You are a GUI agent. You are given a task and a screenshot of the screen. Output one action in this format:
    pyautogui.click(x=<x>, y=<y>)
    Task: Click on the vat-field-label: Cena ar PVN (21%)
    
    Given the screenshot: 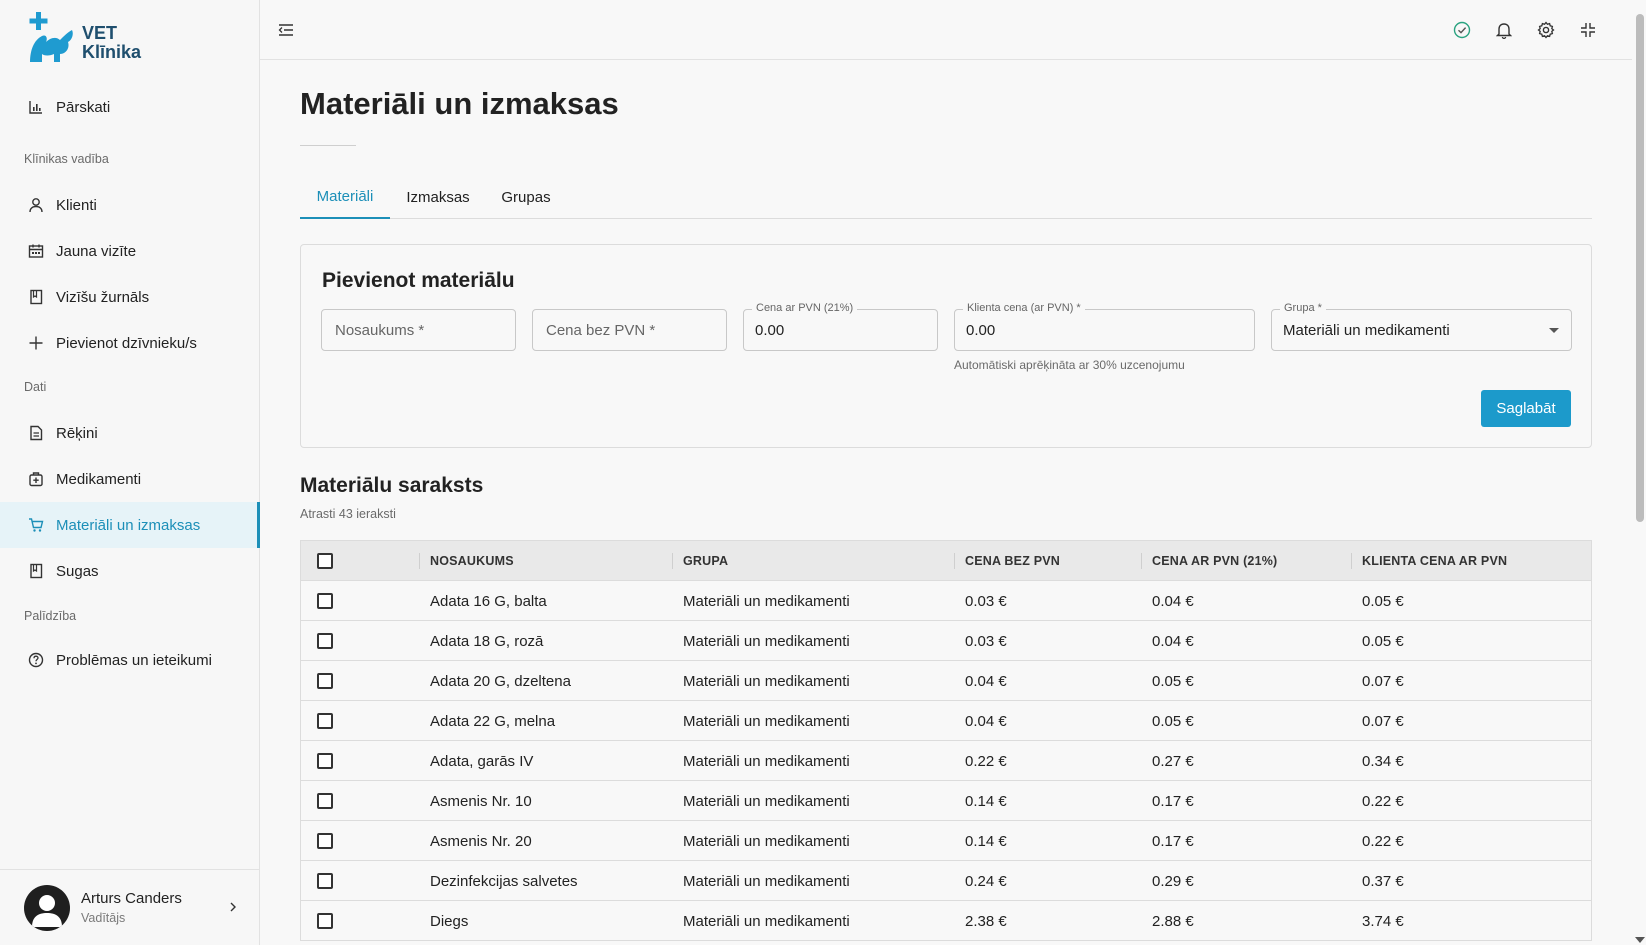 What is the action you would take?
    pyautogui.click(x=805, y=308)
    